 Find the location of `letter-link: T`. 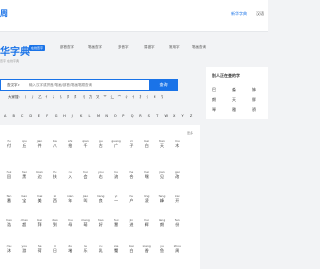

letter-link: T is located at coordinates (157, 116).